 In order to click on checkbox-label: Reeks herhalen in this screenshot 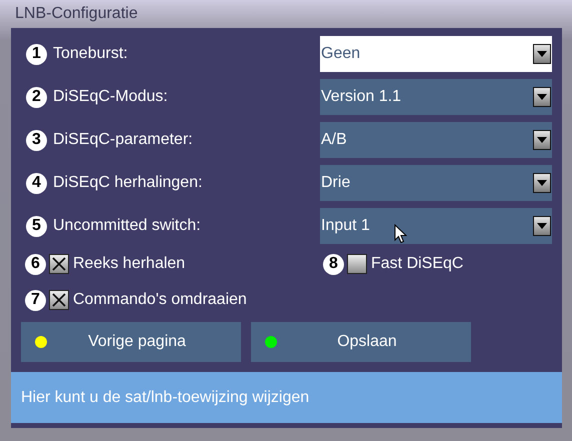, I will do `click(129, 264)`.